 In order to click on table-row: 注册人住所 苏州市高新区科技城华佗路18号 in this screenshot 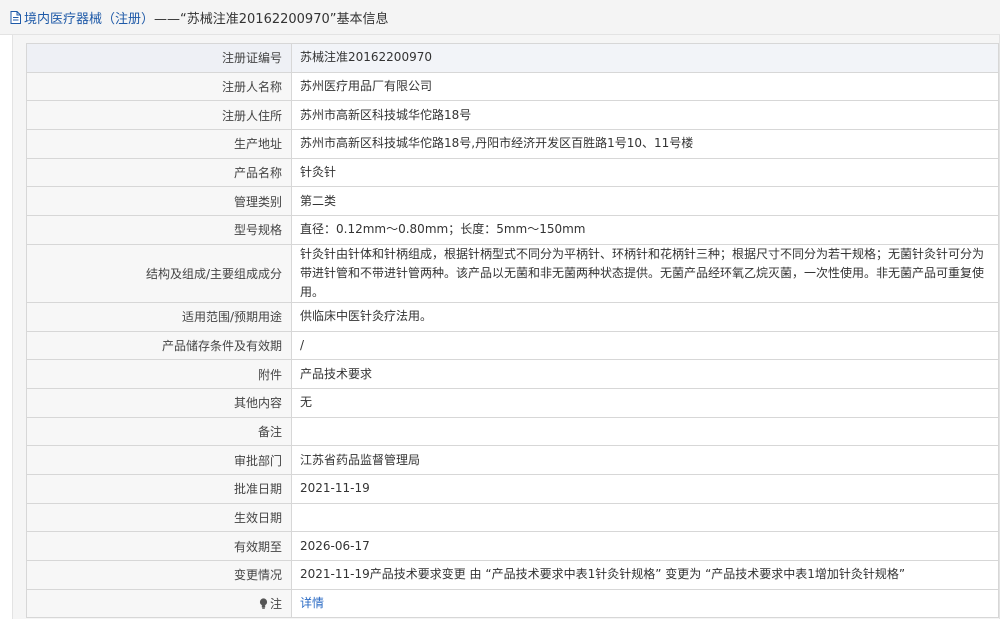, I will do `click(512, 115)`.